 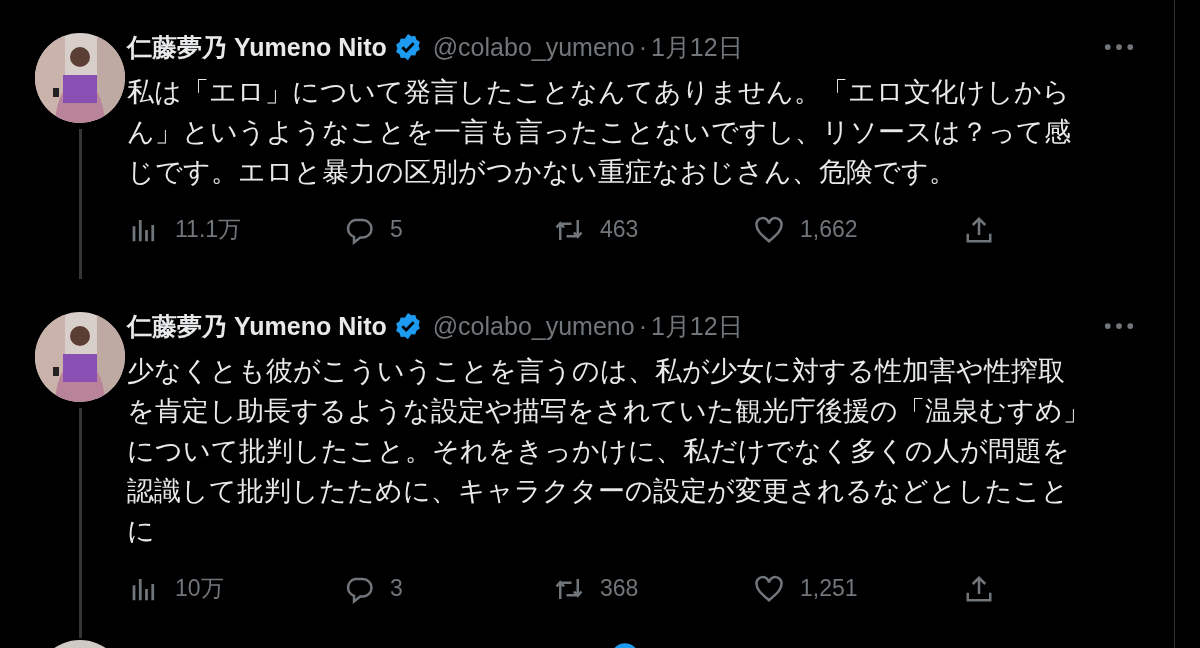 I want to click on reply-count: 5, so click(x=396, y=229).